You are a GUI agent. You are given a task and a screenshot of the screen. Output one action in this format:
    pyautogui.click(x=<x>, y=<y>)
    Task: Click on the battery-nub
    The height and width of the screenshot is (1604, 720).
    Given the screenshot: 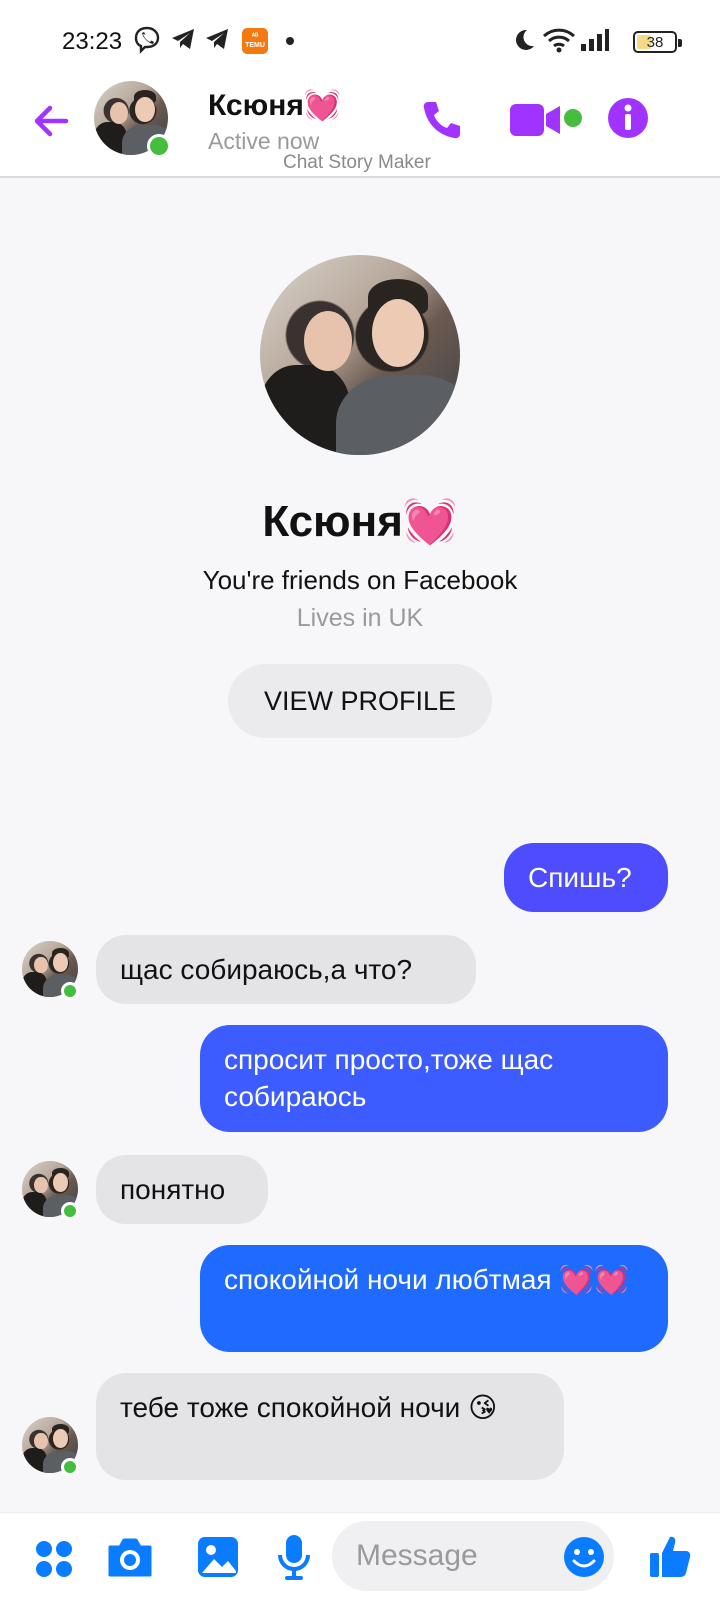 What is the action you would take?
    pyautogui.click(x=680, y=43)
    